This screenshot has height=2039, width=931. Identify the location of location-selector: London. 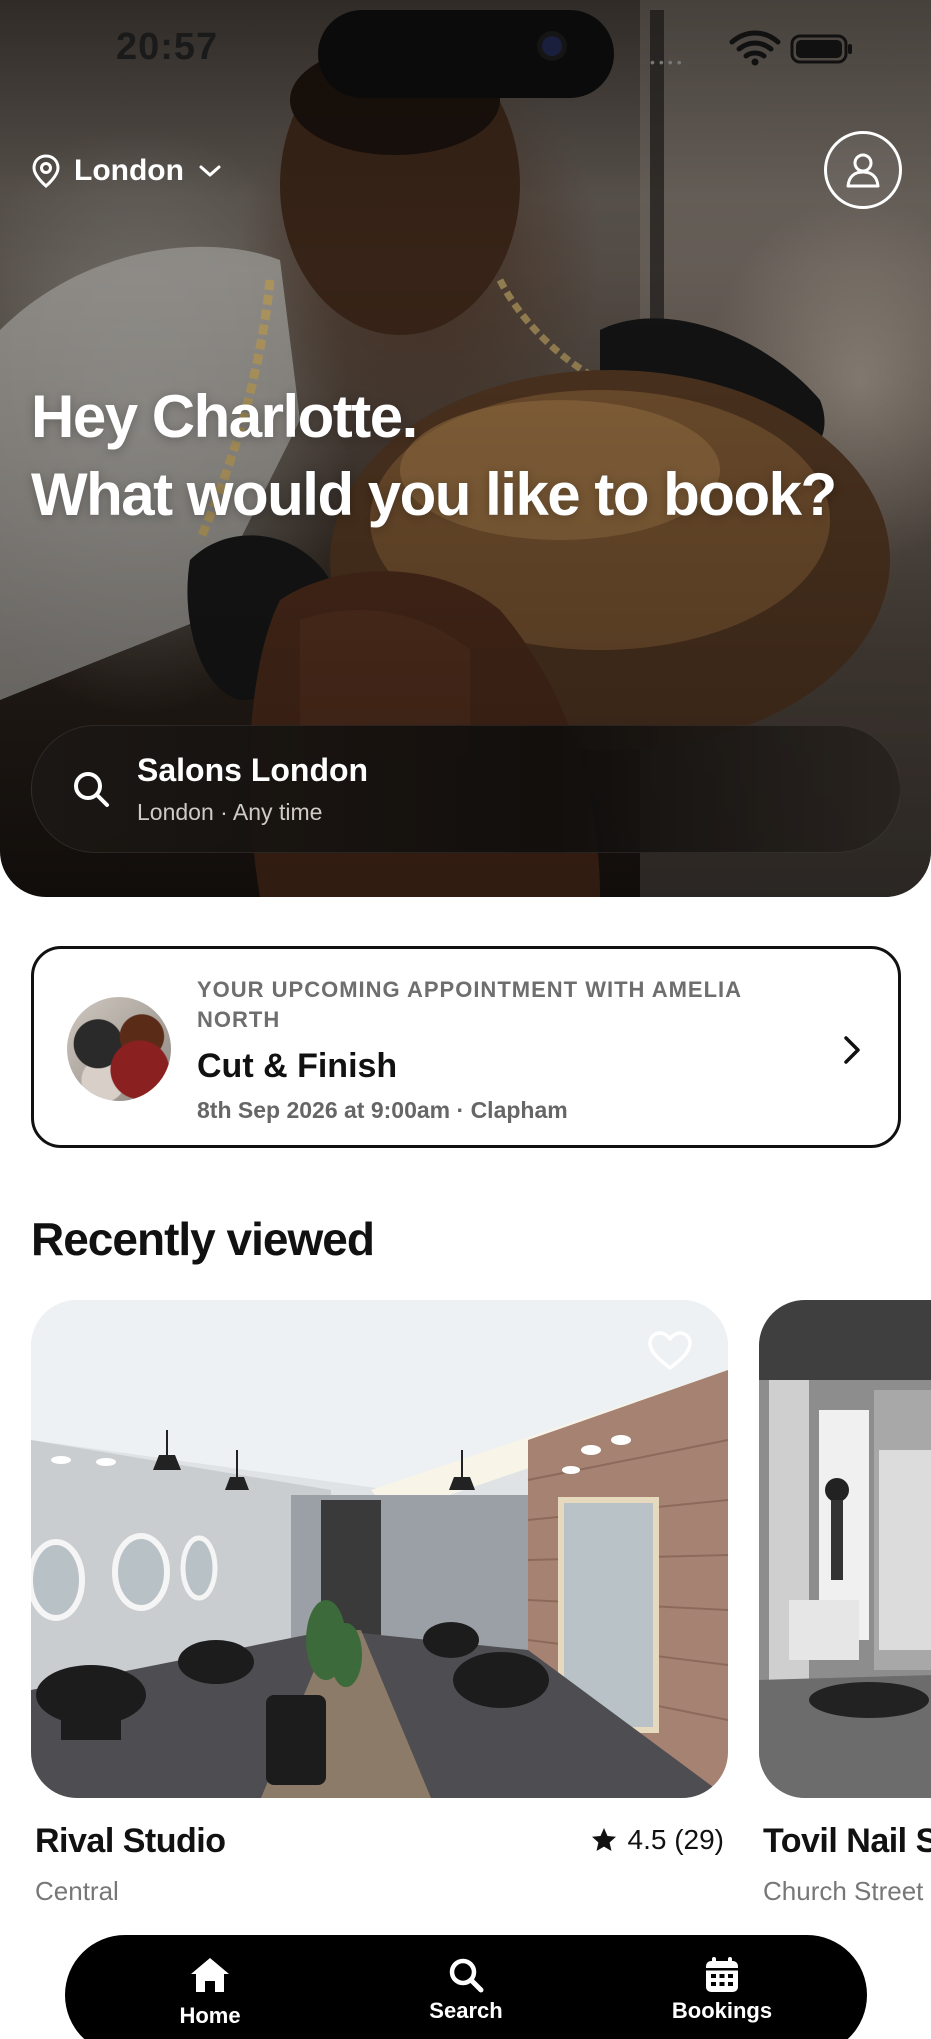
(127, 171).